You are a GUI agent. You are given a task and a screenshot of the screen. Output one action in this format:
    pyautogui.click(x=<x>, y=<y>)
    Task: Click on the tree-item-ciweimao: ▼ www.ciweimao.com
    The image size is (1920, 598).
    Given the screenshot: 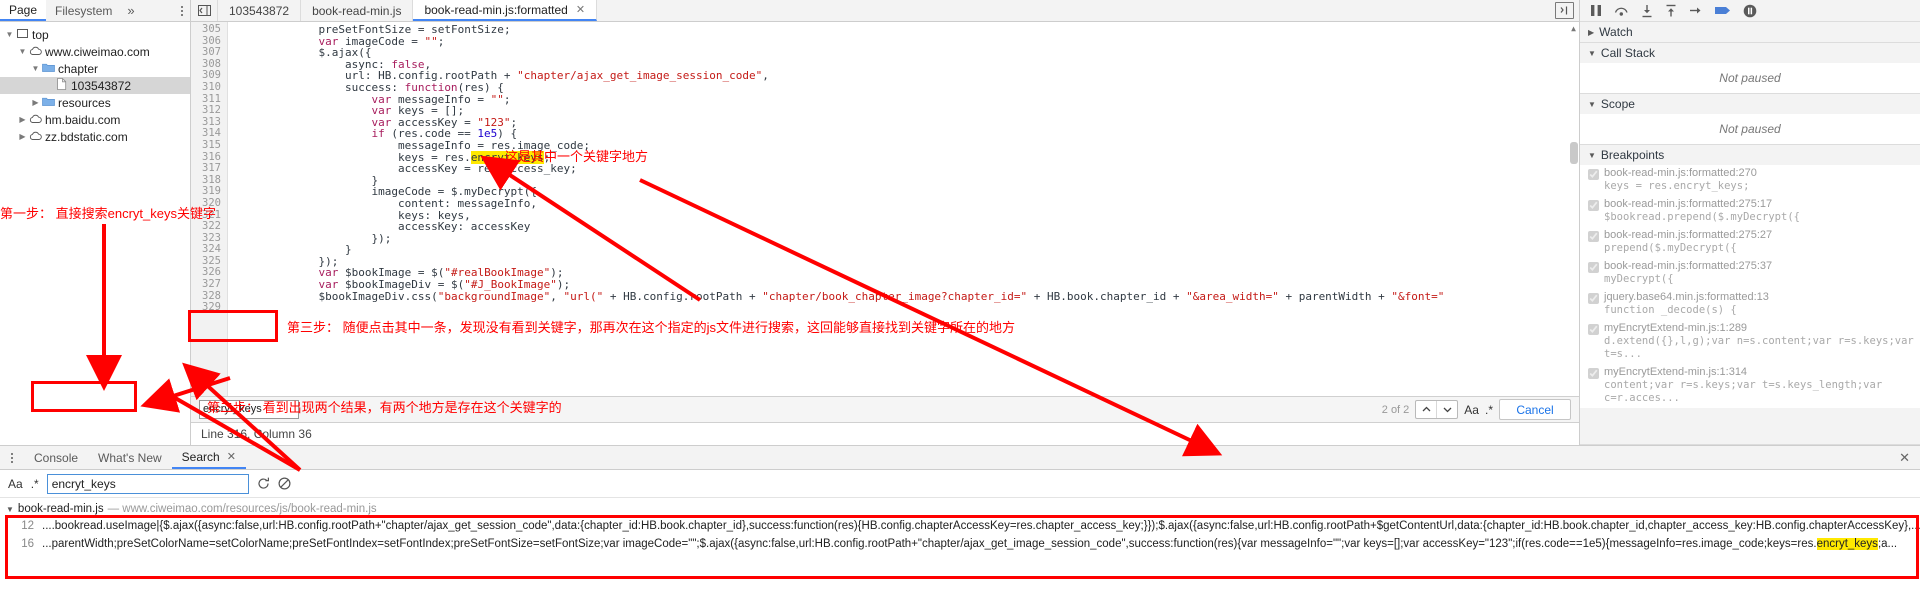 What is the action you would take?
    pyautogui.click(x=95, y=51)
    